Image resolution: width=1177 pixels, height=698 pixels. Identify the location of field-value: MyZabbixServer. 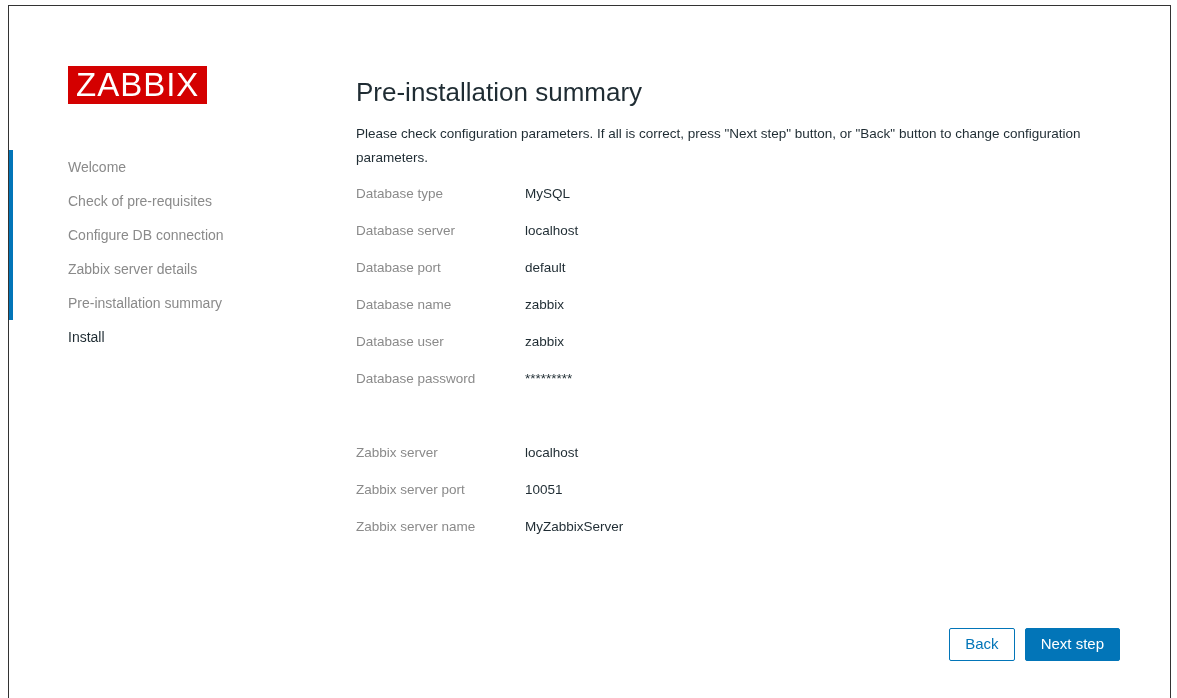
(574, 527).